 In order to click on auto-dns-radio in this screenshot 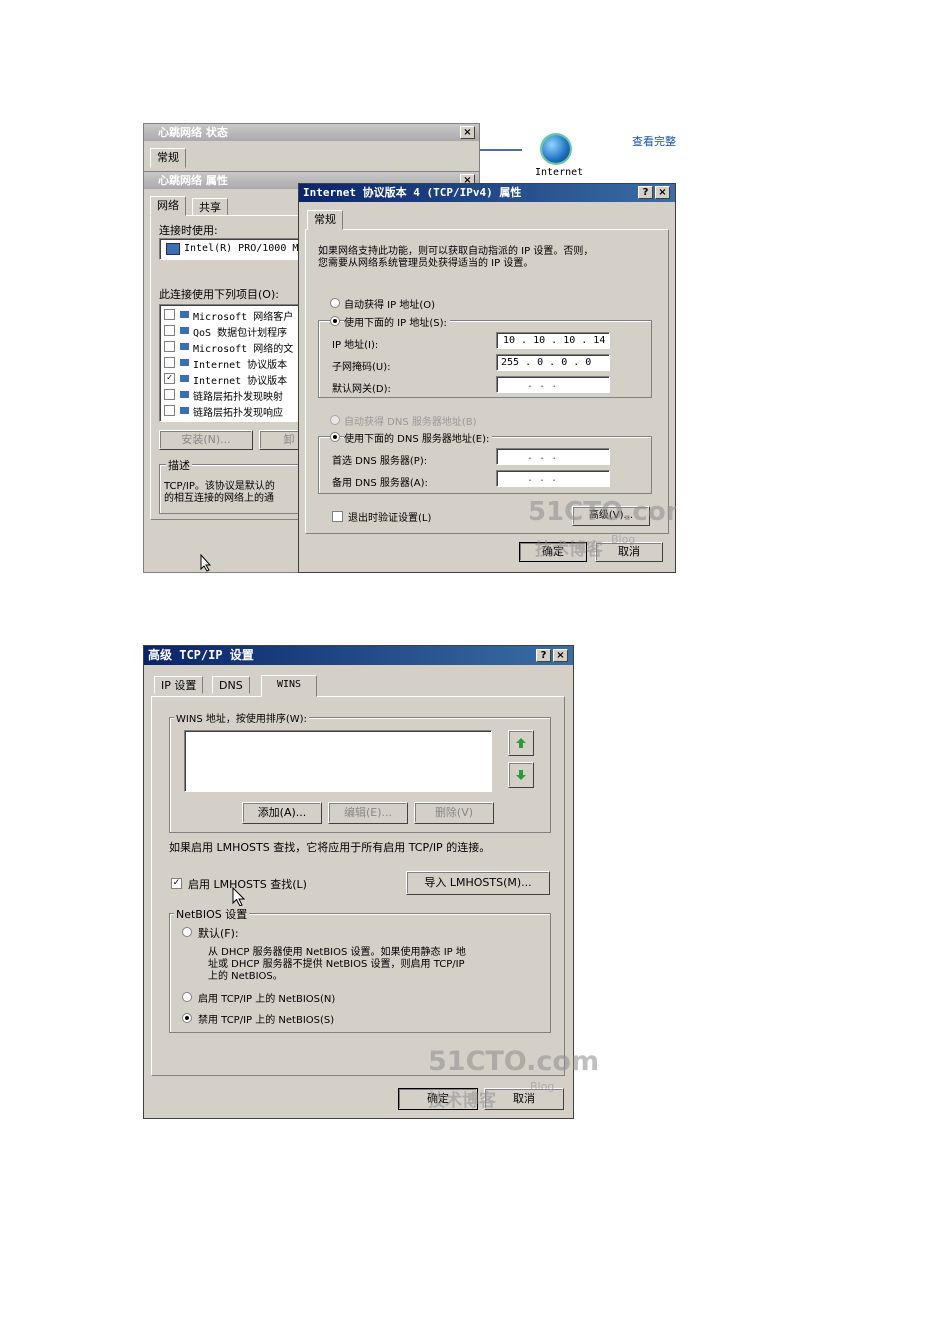, I will do `click(335, 420)`.